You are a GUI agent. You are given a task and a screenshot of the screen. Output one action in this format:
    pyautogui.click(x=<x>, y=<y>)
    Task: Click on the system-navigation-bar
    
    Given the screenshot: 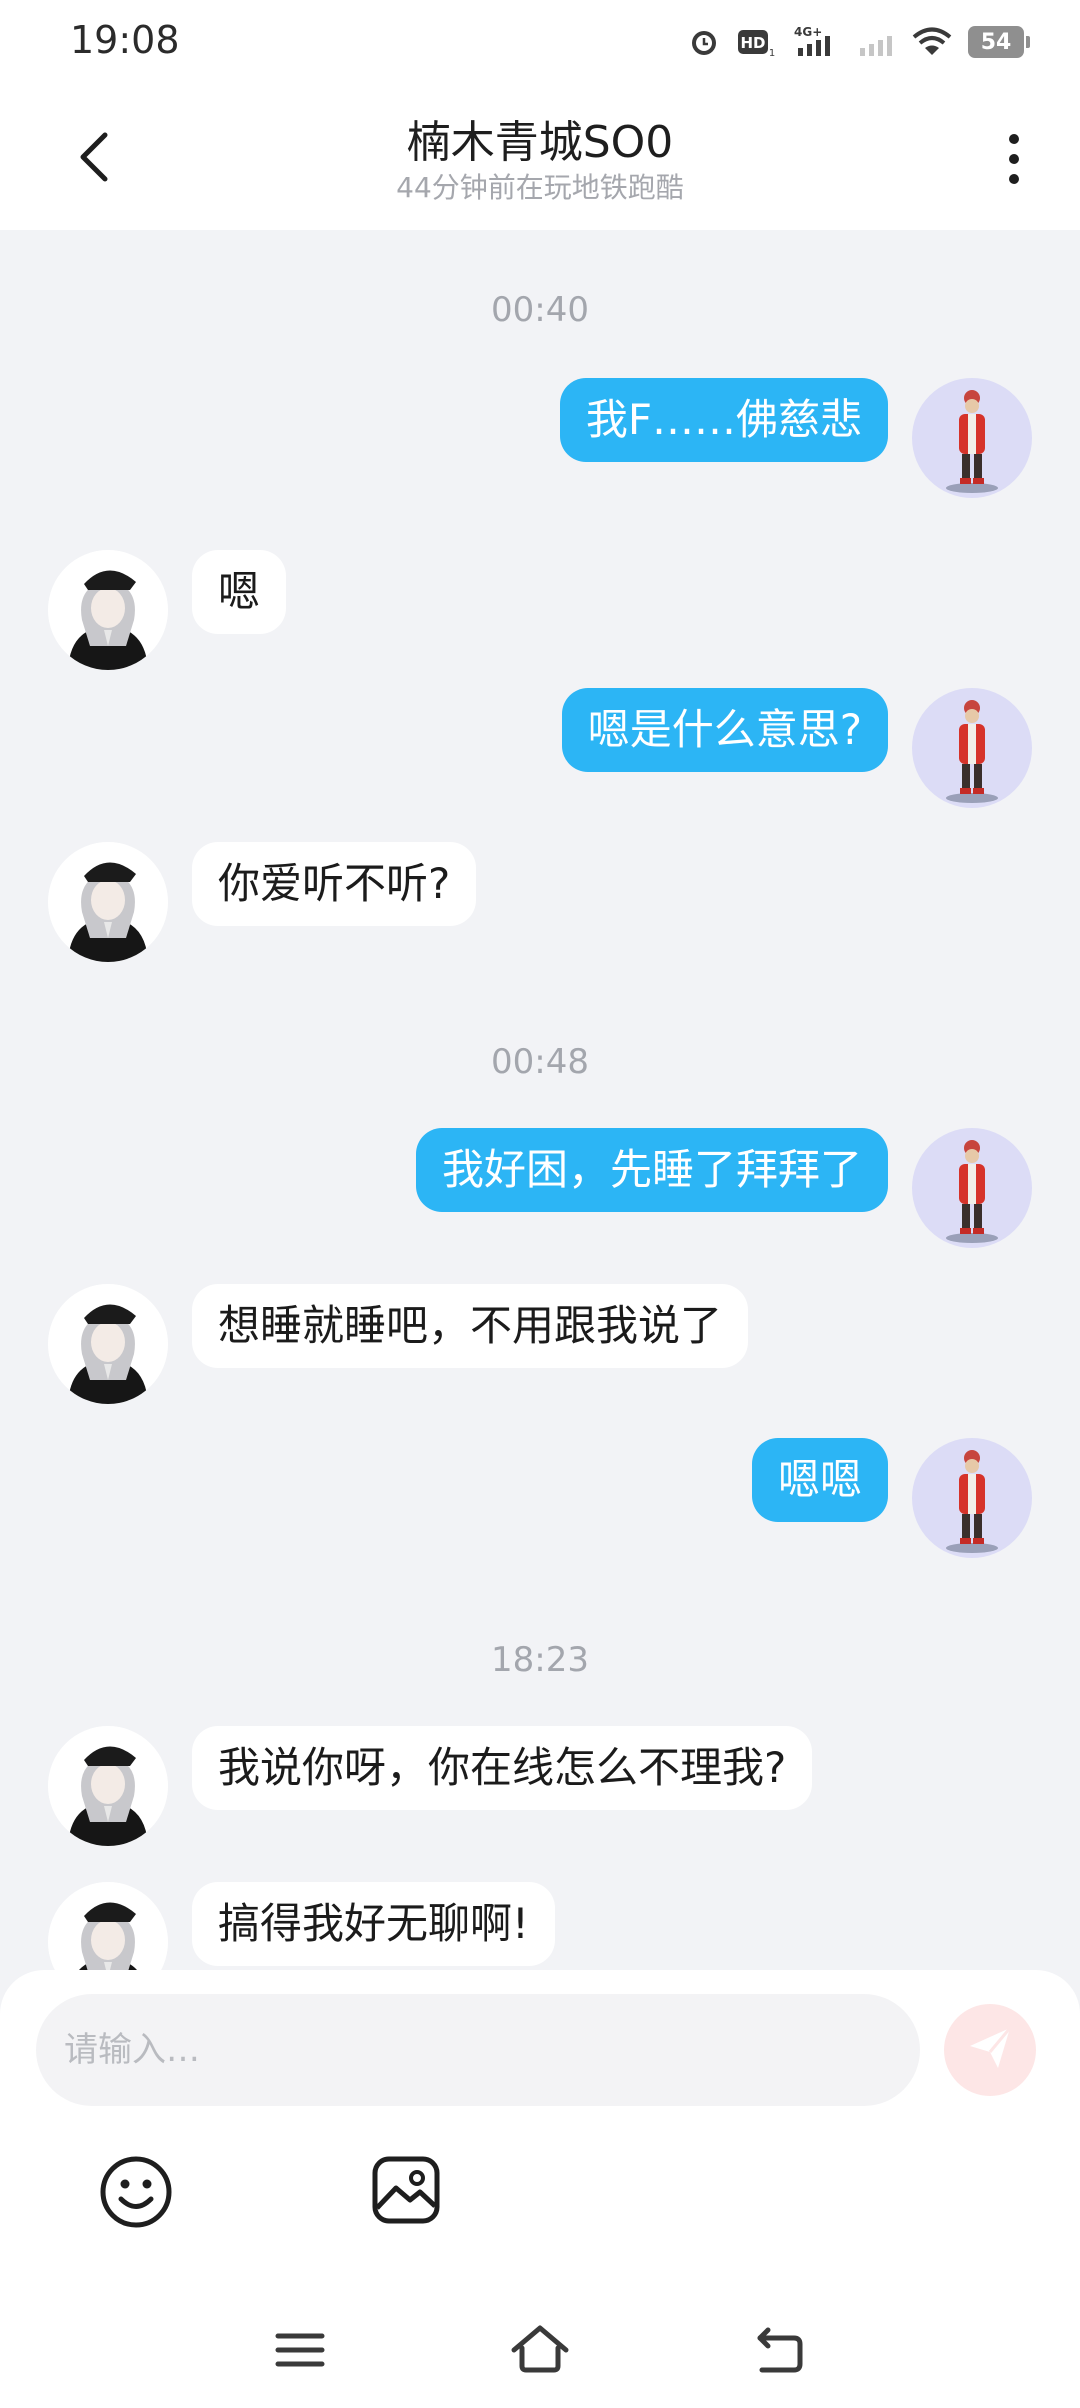 What is the action you would take?
    pyautogui.click(x=540, y=2352)
    